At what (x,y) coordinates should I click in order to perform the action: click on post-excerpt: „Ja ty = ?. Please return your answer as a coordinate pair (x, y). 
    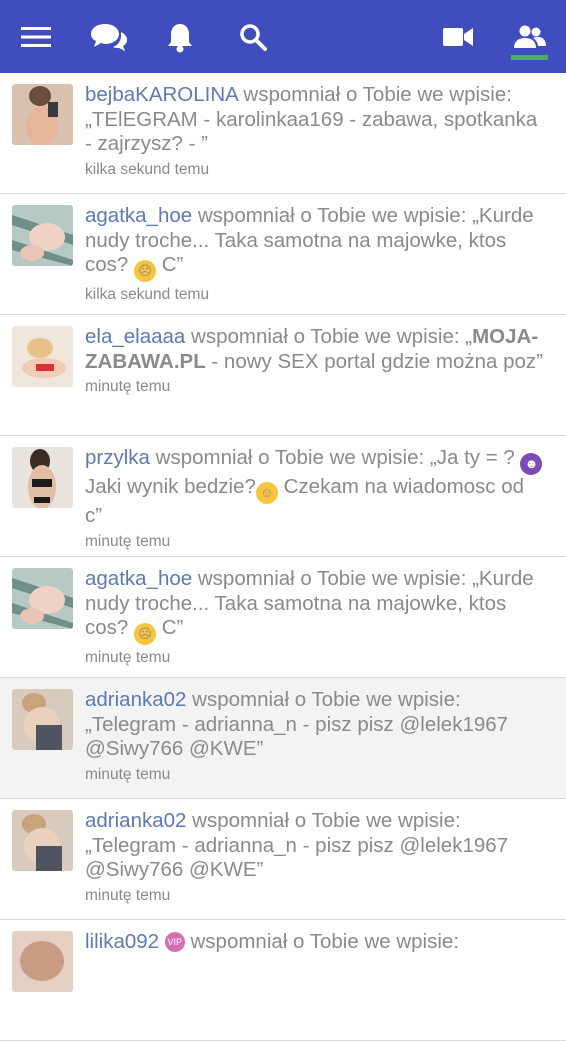
    Looking at the image, I should click on (472, 457).